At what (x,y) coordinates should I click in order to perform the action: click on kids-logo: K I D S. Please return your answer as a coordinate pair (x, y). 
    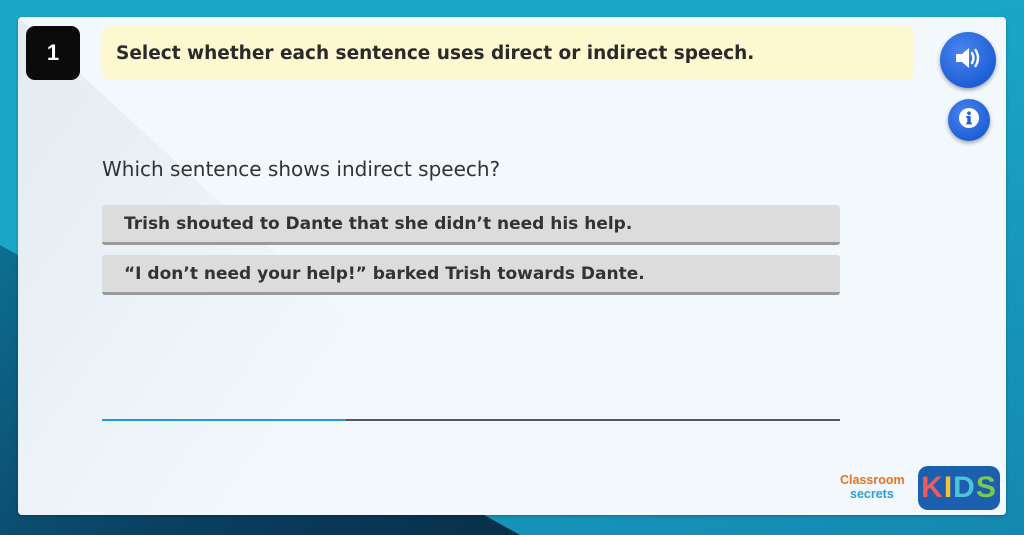
    Looking at the image, I should click on (959, 488).